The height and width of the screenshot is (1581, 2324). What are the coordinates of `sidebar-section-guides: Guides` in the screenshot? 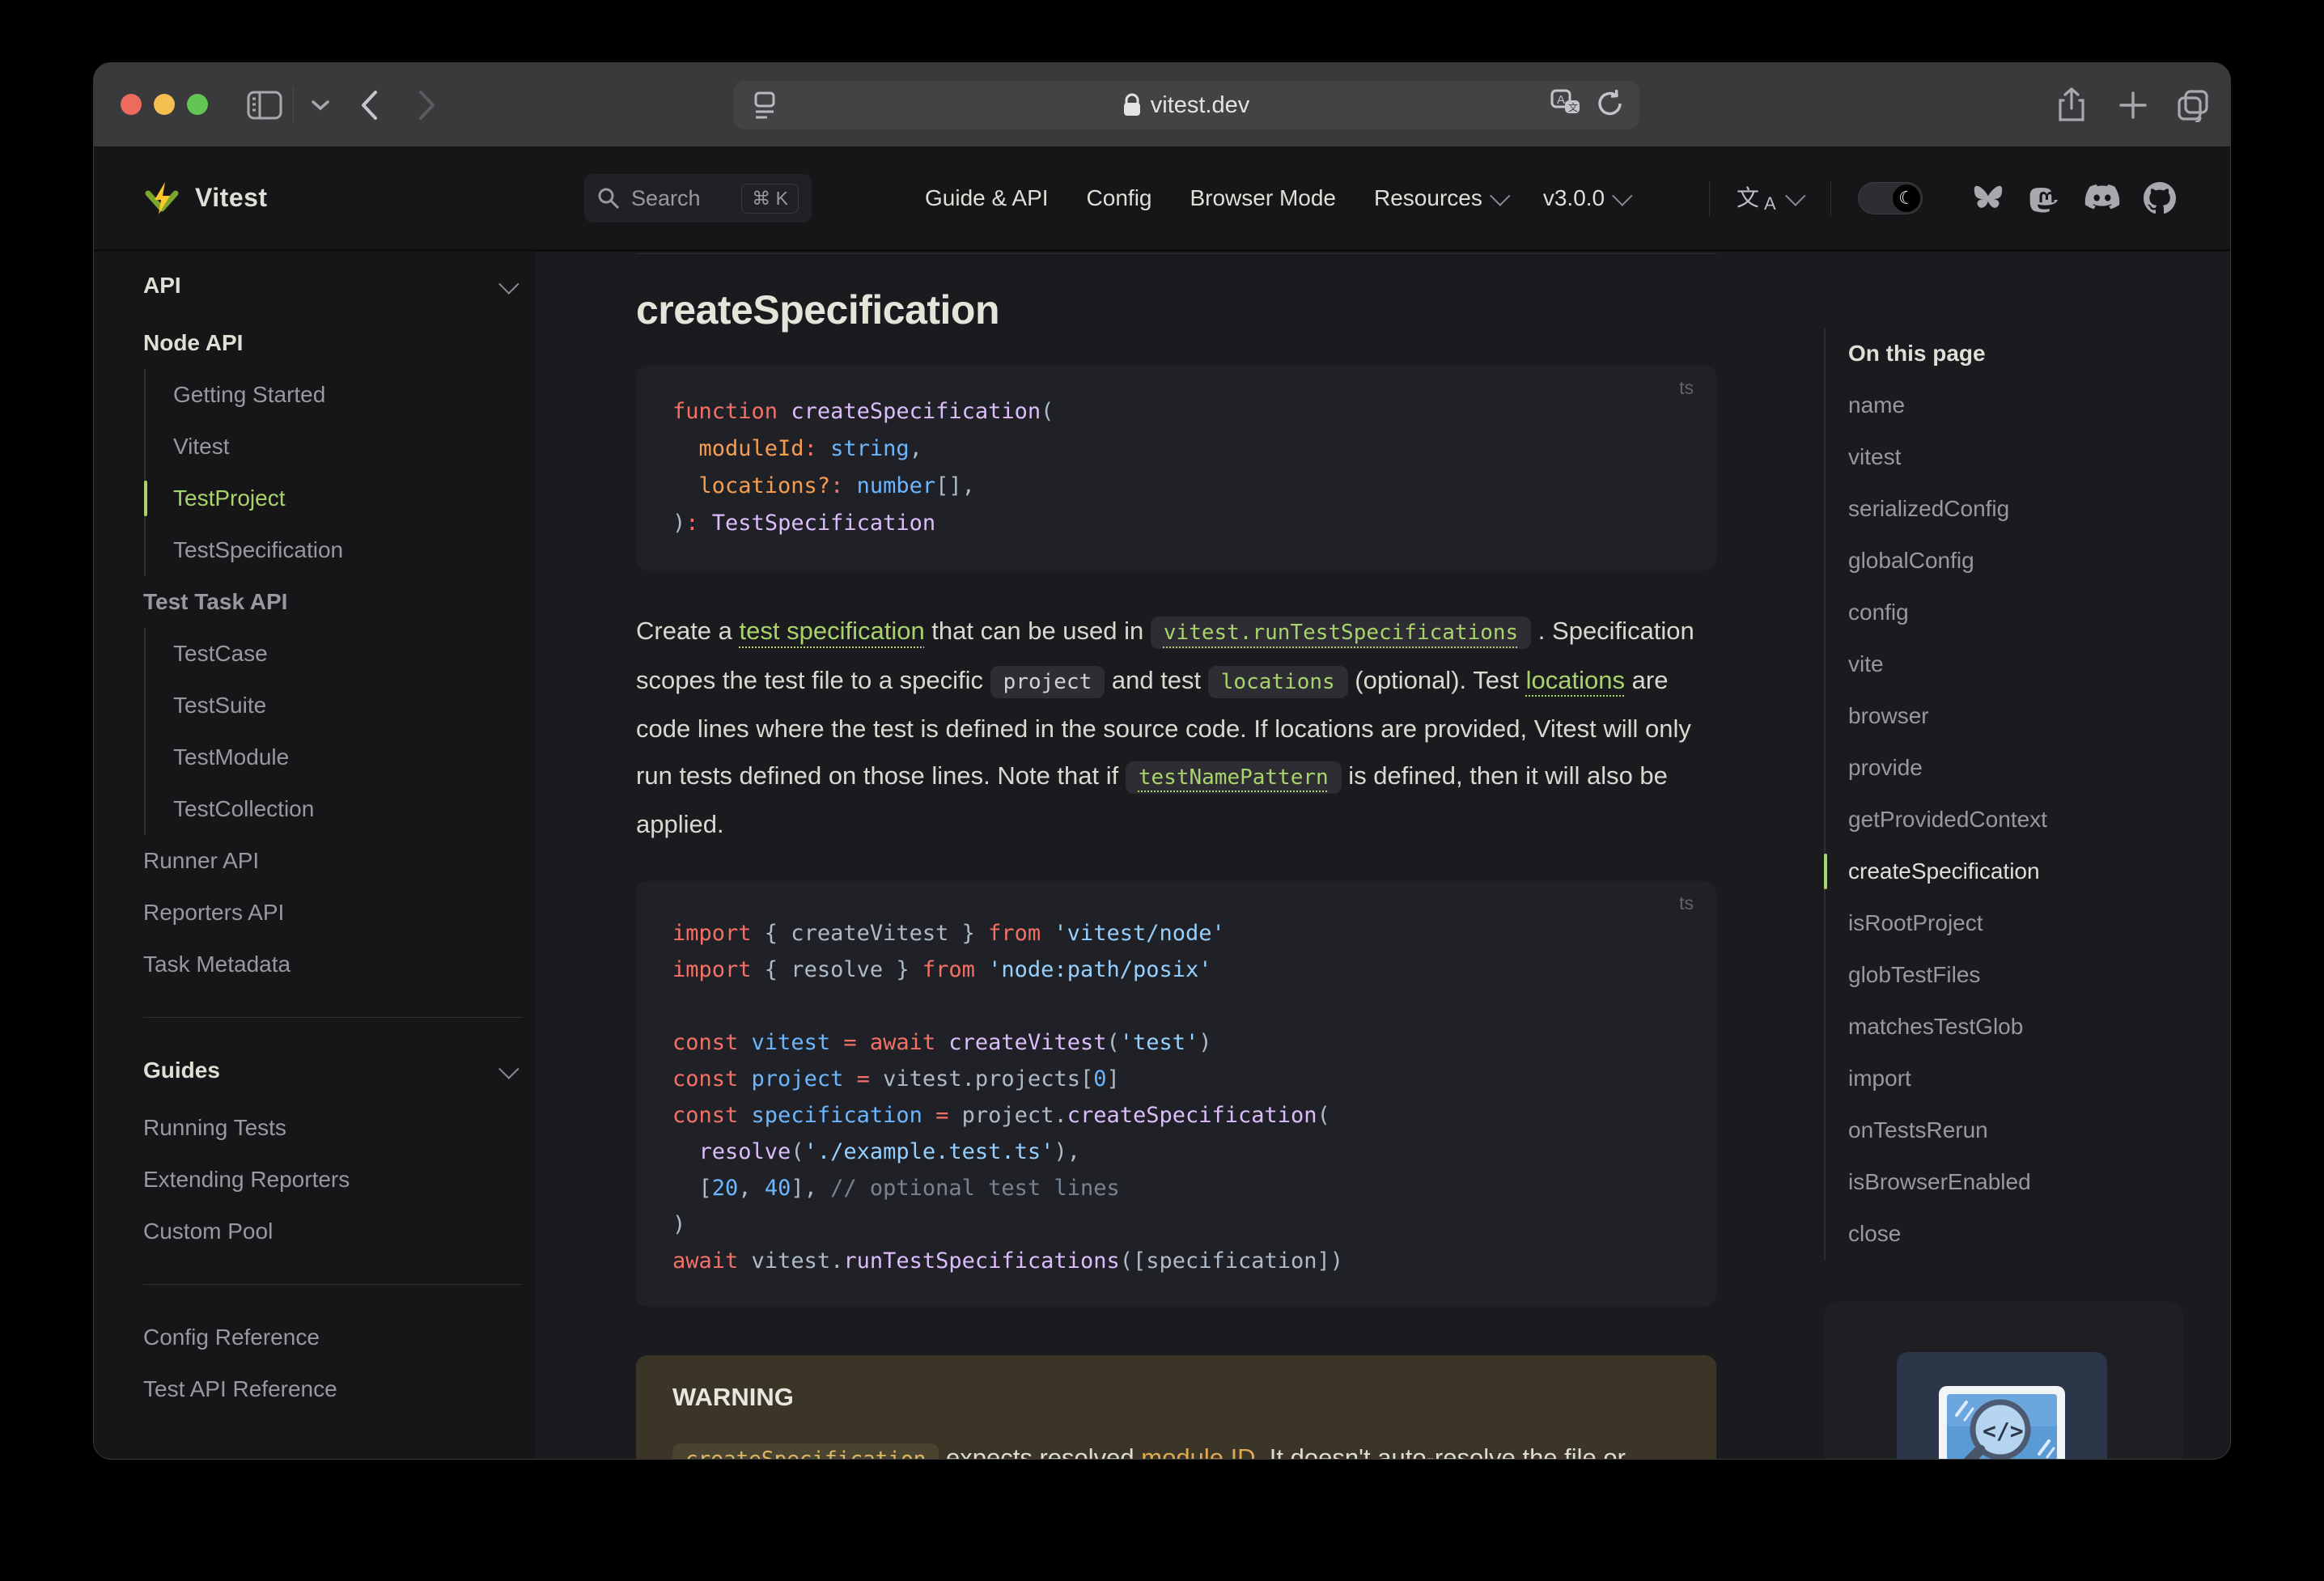 It's located at (333, 1070).